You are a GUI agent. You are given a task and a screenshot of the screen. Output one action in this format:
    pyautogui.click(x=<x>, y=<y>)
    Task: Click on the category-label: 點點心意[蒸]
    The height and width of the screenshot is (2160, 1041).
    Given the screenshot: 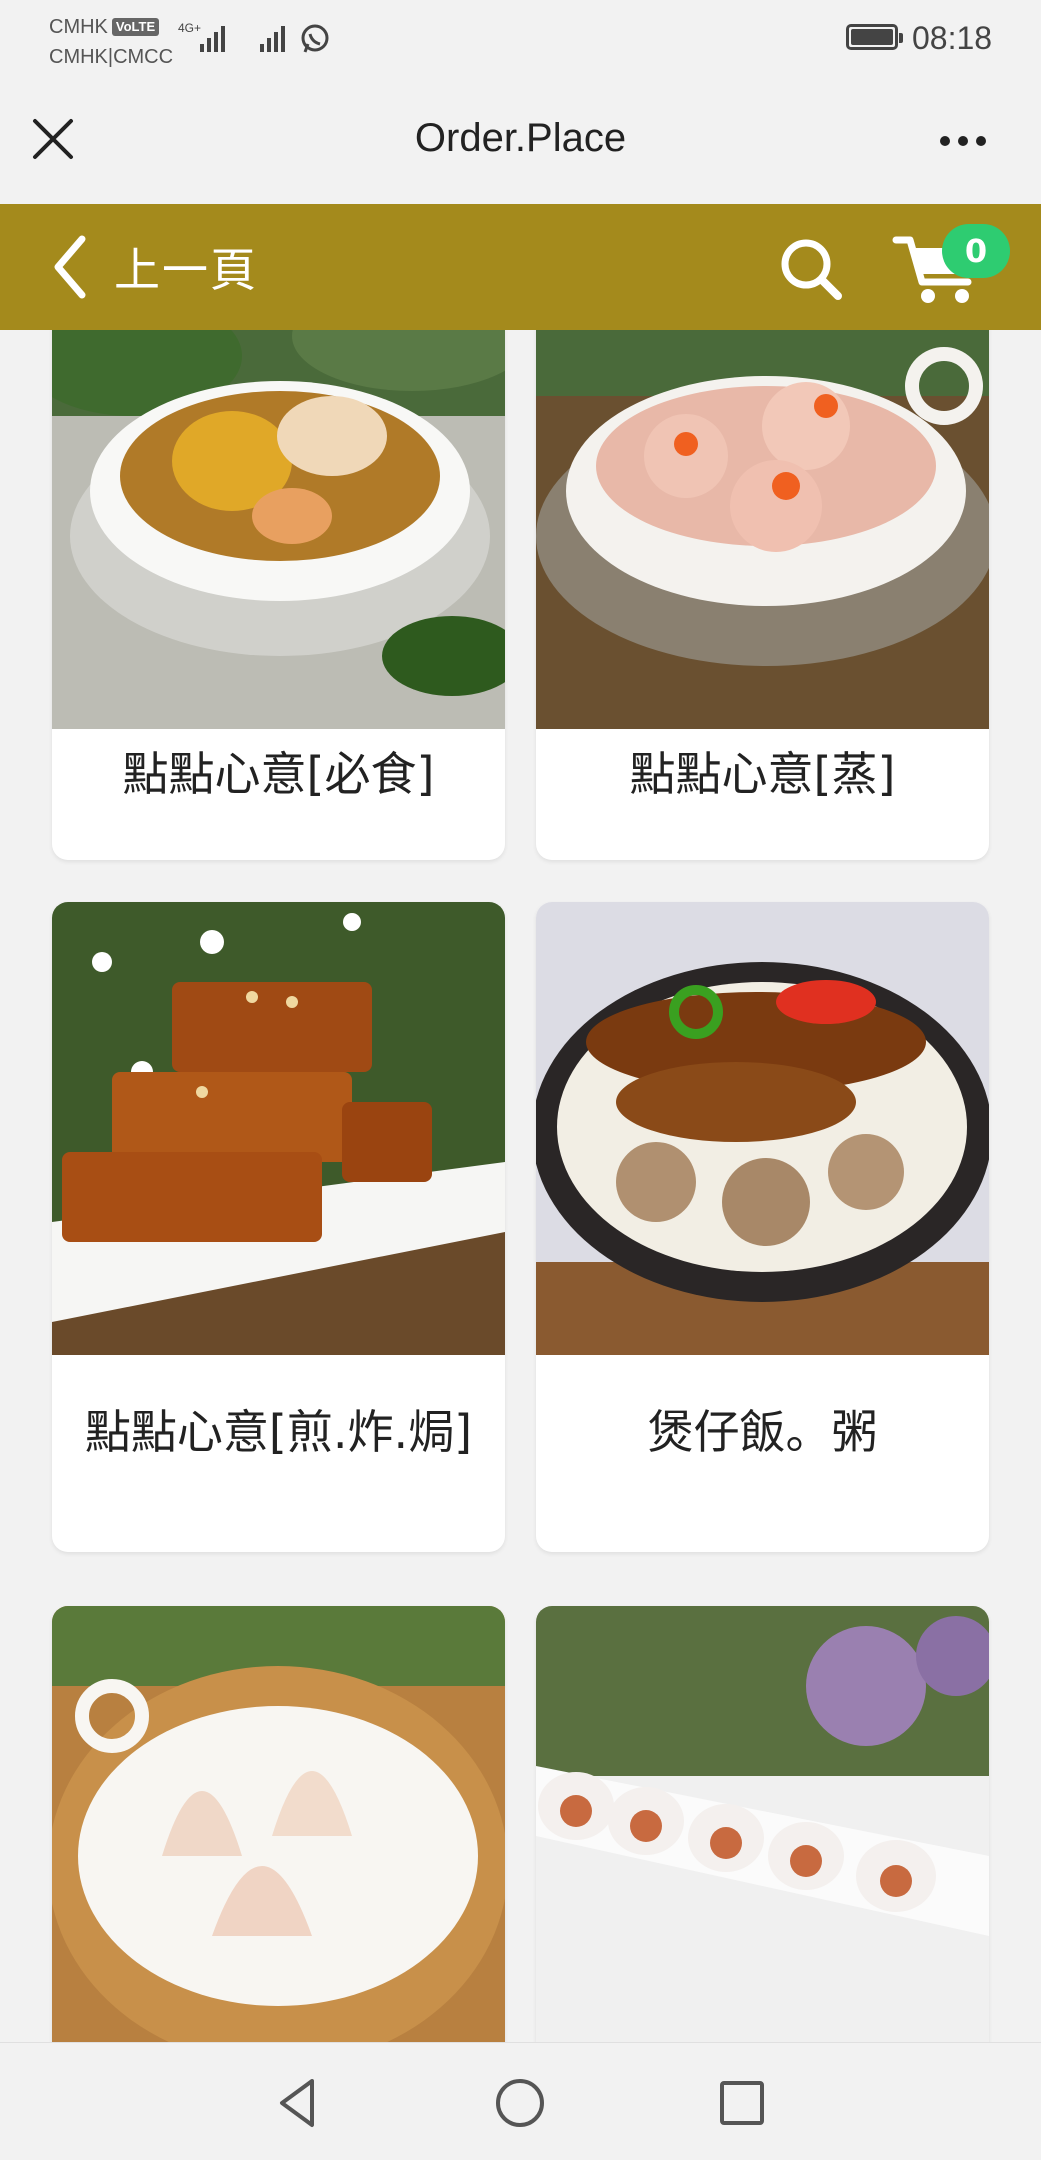 What is the action you would take?
    pyautogui.click(x=762, y=774)
    